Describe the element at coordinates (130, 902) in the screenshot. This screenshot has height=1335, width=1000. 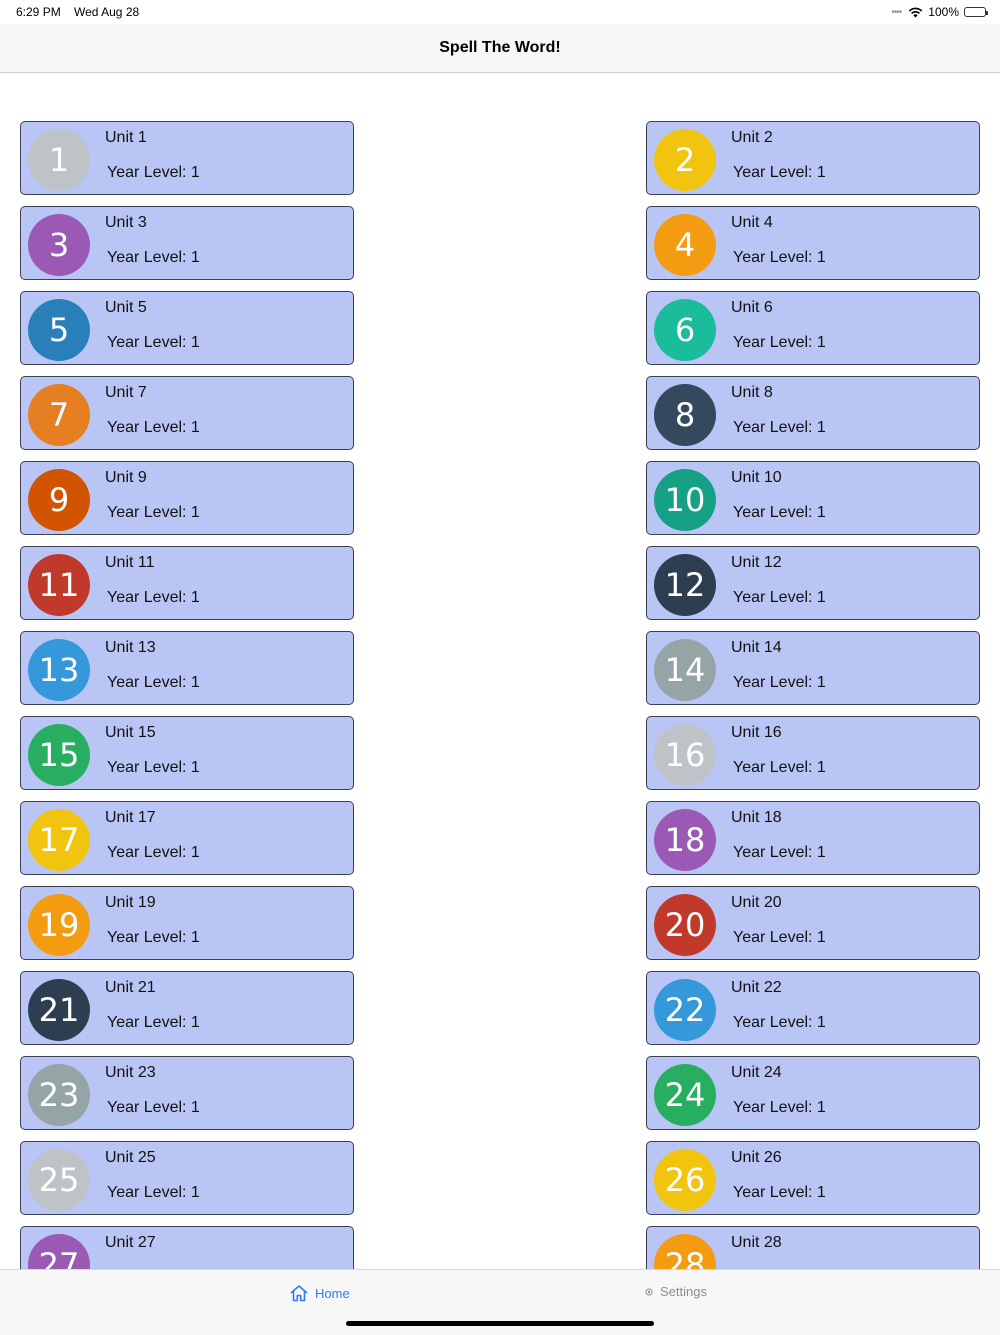
I see `unit-title: Unit 19` at that location.